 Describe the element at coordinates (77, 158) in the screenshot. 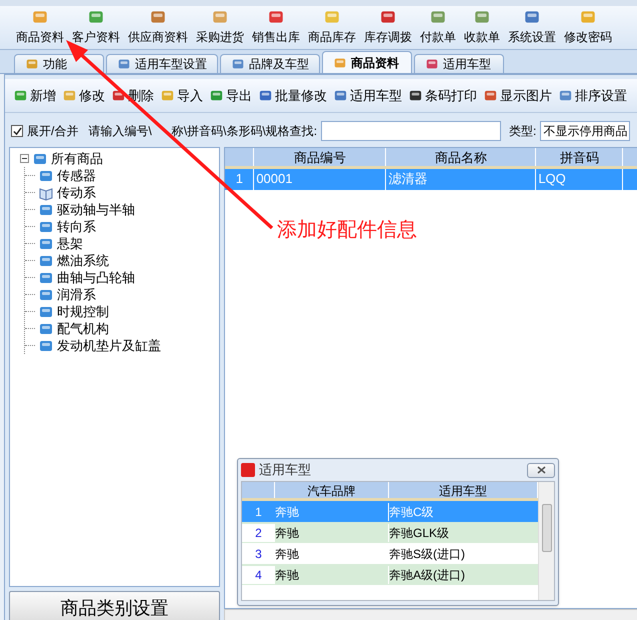

I see `tree-item: 所有商品` at that location.